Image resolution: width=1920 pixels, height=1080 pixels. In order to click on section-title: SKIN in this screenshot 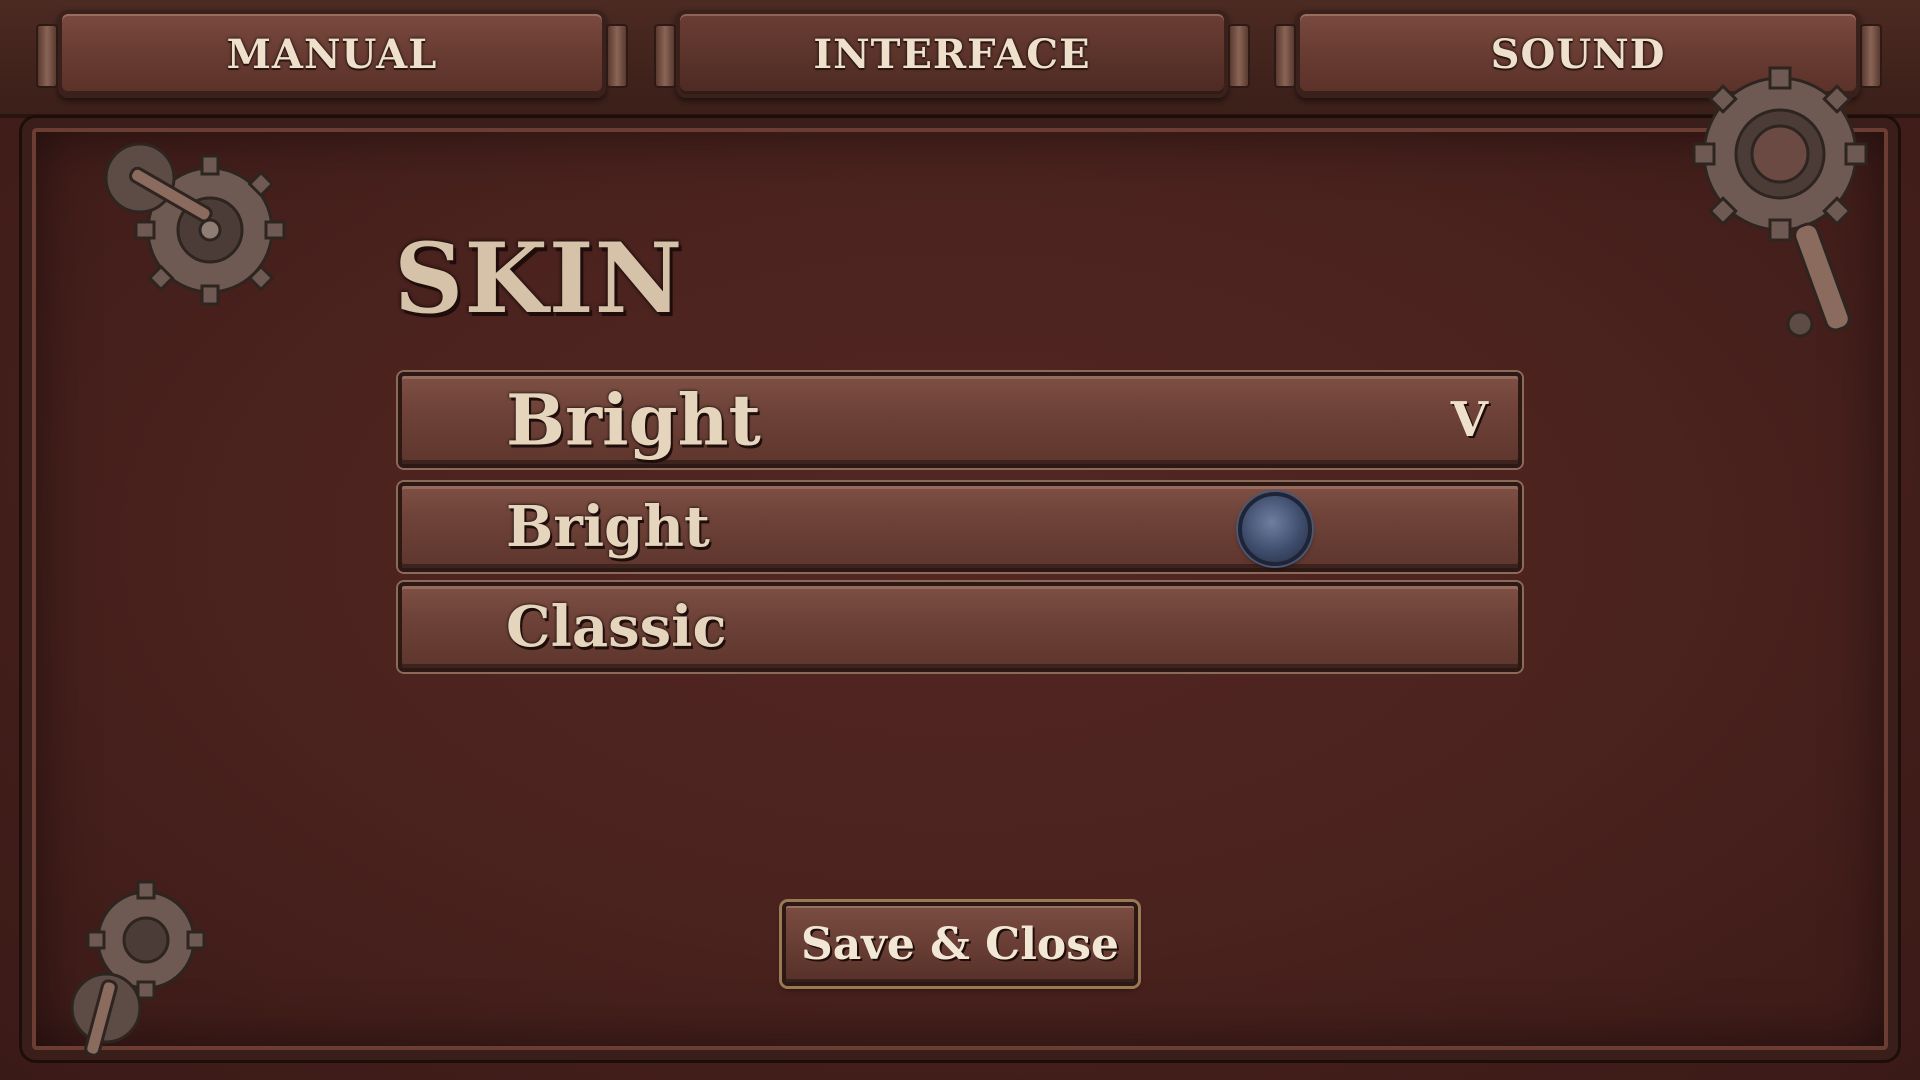, I will do `click(539, 278)`.